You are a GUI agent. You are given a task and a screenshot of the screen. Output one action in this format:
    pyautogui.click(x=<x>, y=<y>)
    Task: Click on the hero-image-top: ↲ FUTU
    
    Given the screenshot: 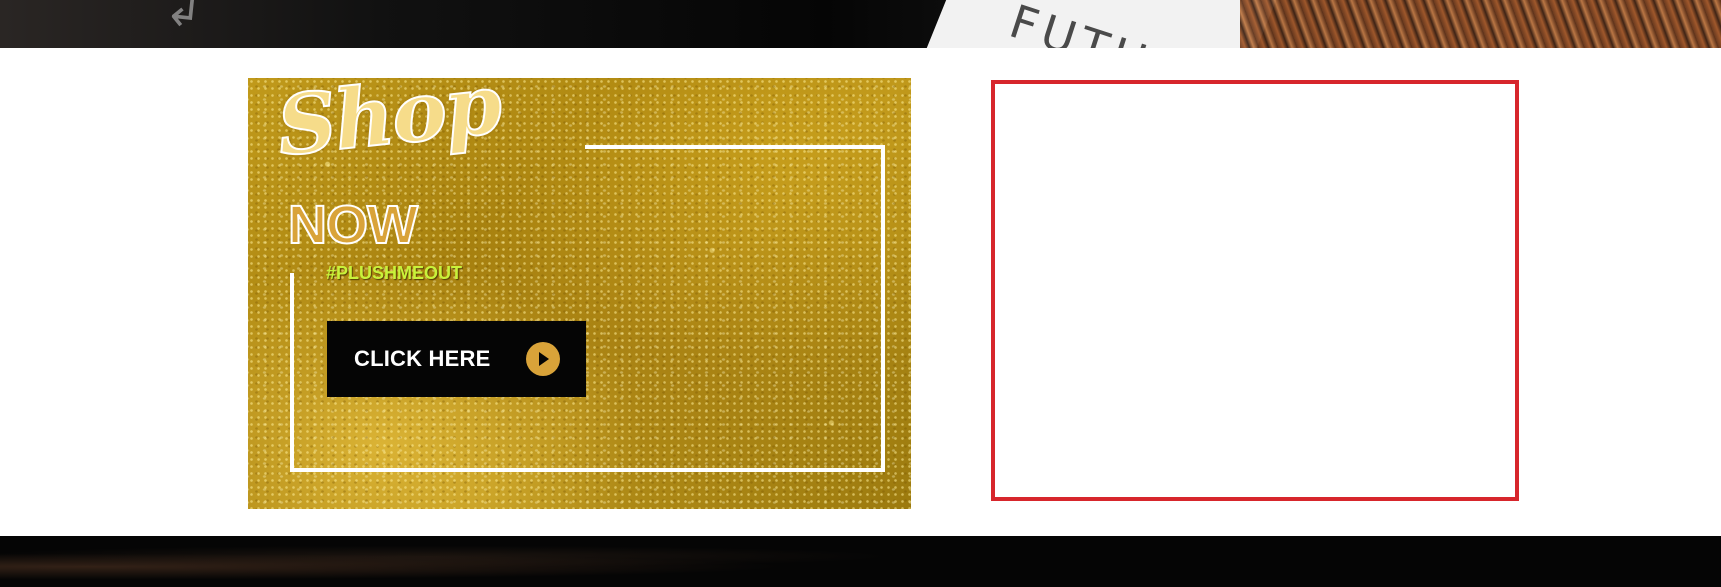 What is the action you would take?
    pyautogui.click(x=860, y=24)
    